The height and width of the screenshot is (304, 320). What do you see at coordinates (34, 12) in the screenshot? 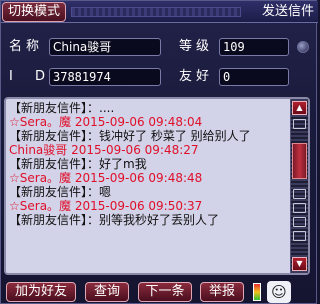
I see `switch-mode-button: 切换模式` at bounding box center [34, 12].